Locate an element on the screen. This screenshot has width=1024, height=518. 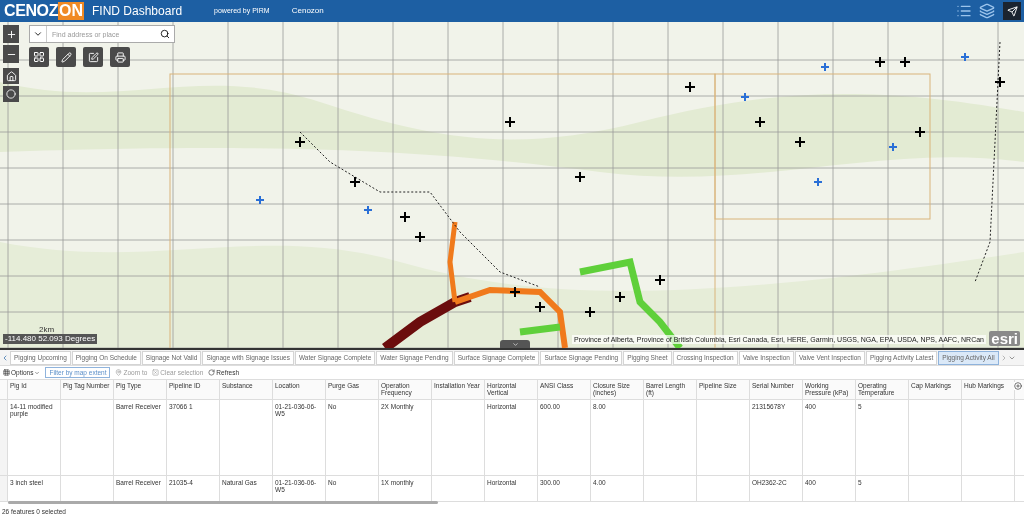
grid-tool-button is located at coordinates (39, 57).